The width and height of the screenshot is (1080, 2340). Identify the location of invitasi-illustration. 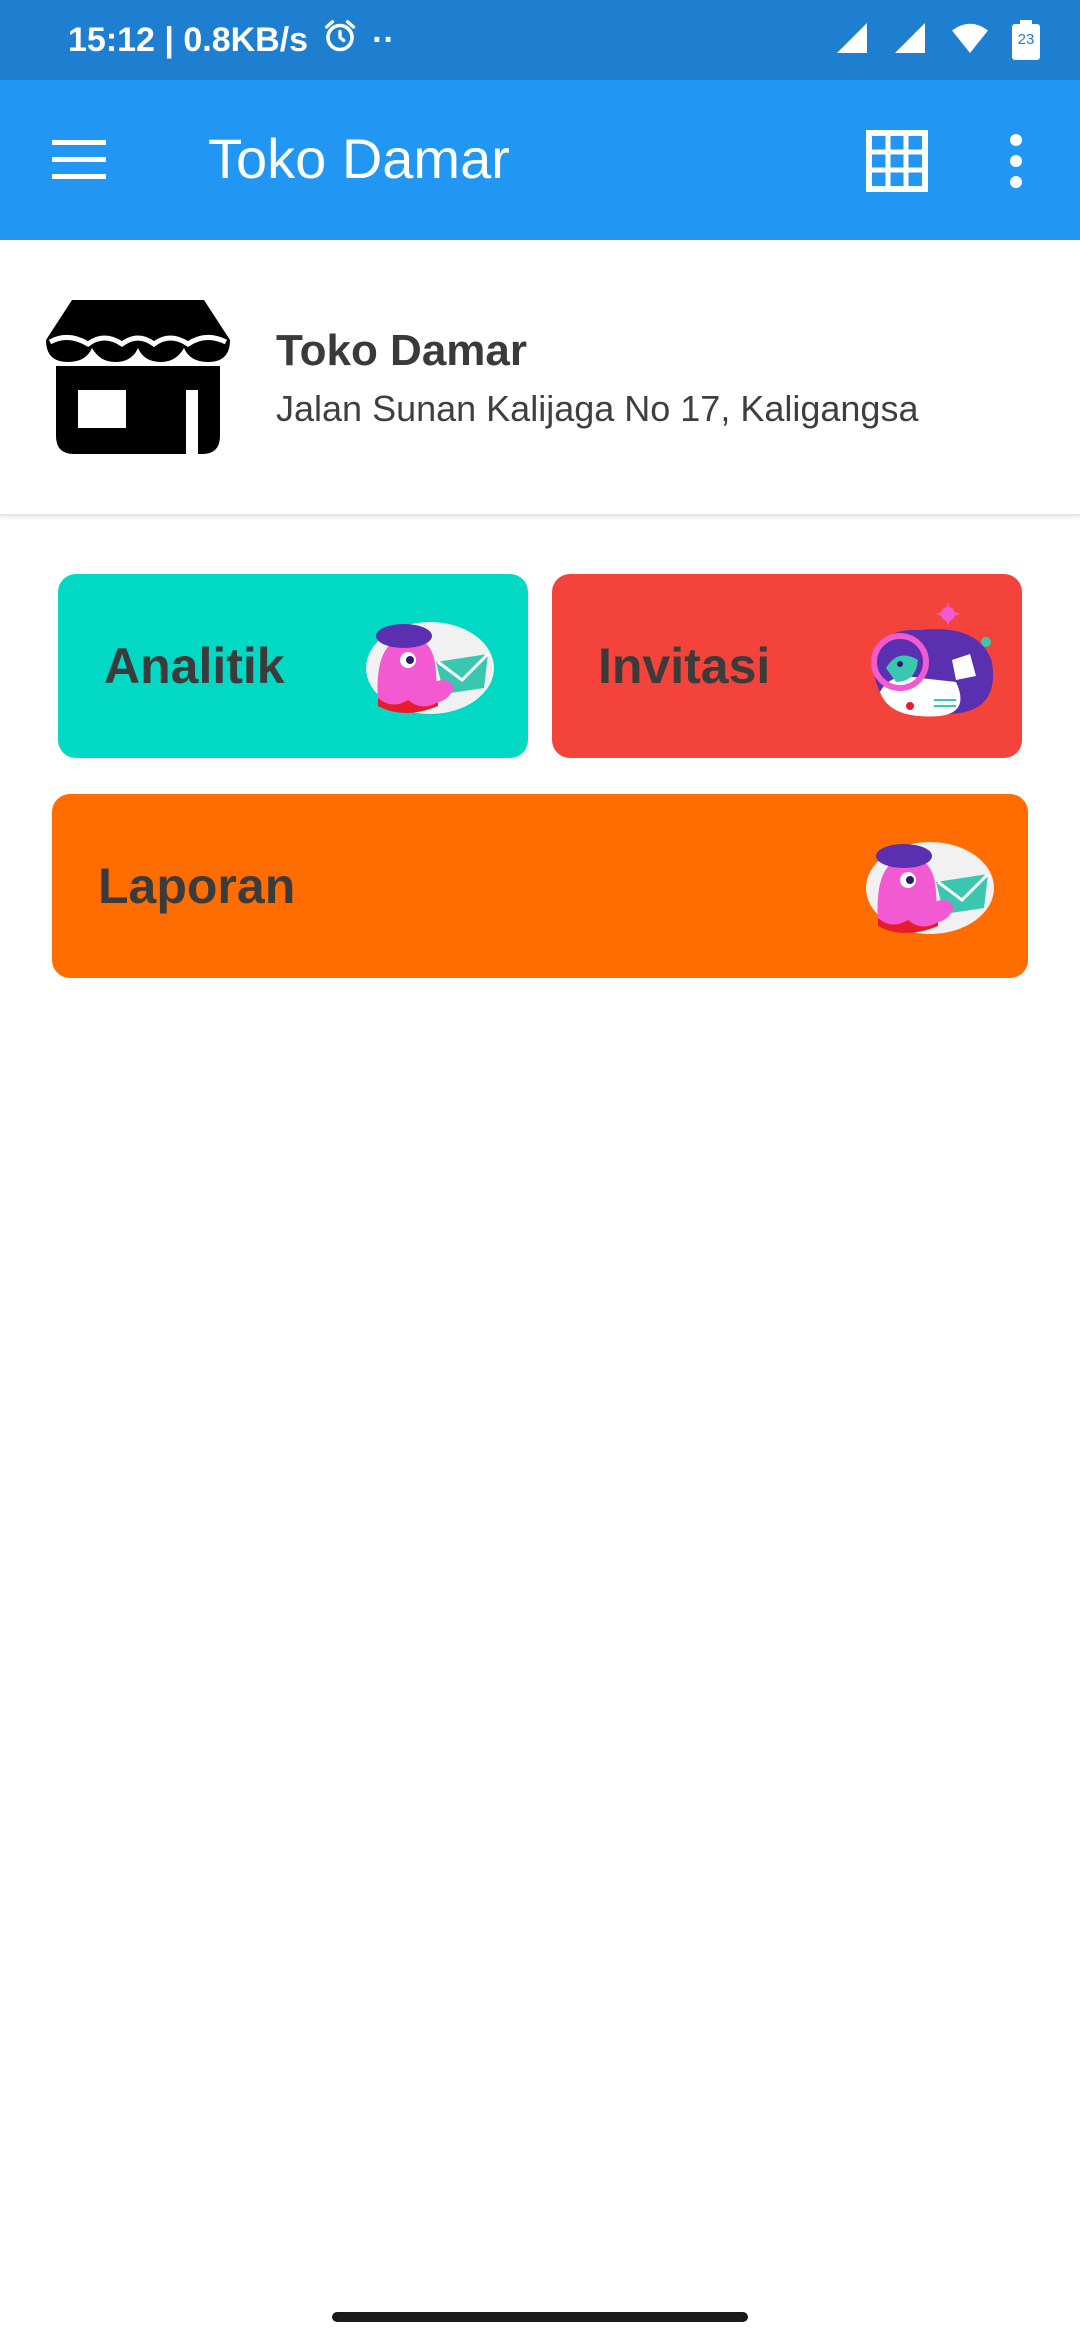
(930, 667).